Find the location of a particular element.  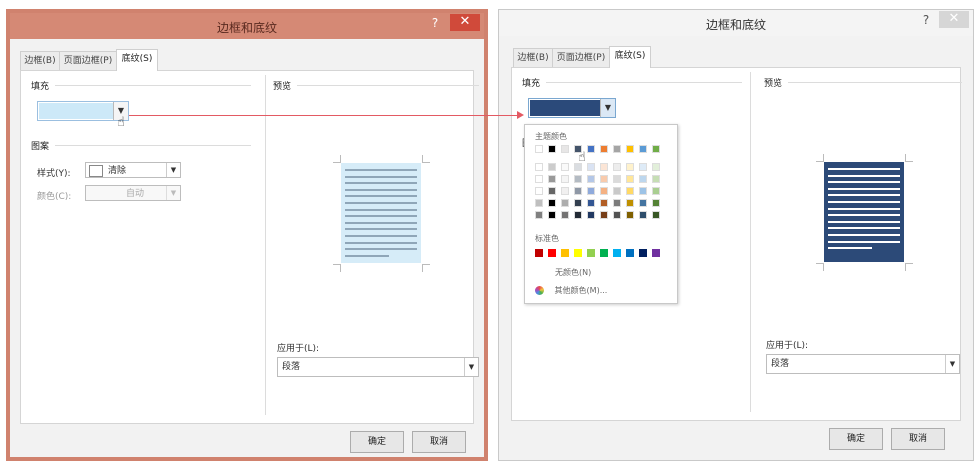

no-color-option: 无颜色(N) is located at coordinates (573, 272).